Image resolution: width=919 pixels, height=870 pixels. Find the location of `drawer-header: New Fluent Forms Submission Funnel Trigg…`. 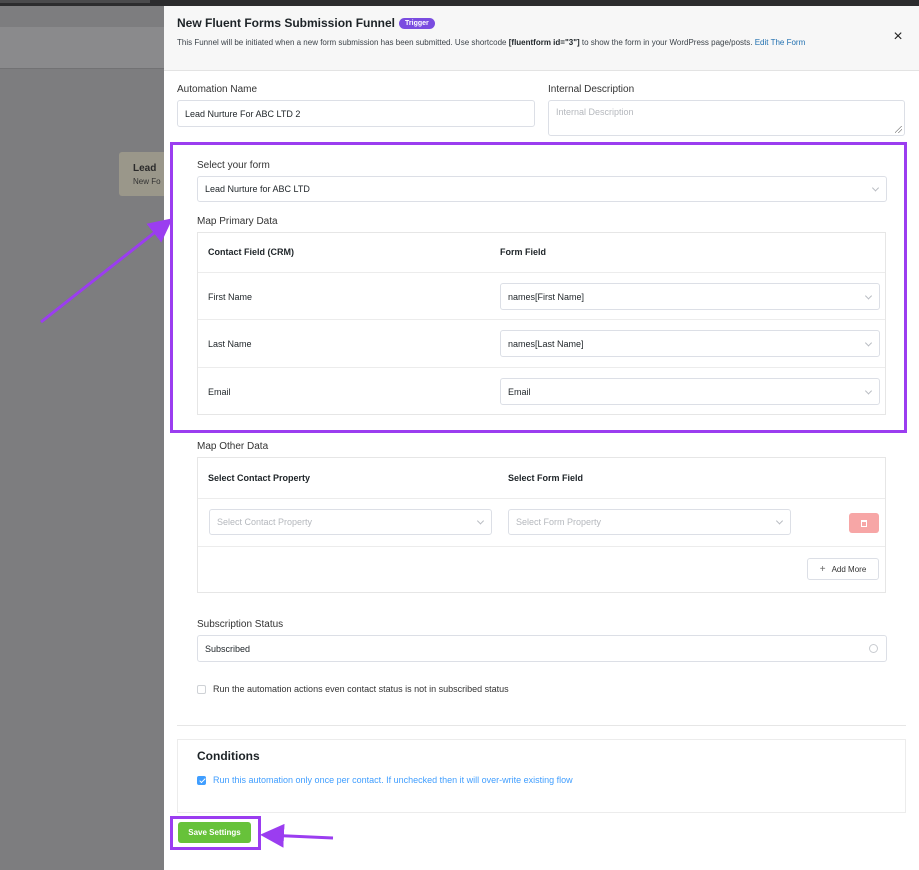

drawer-header: New Fluent Forms Submission Funnel Trigg… is located at coordinates (541, 38).